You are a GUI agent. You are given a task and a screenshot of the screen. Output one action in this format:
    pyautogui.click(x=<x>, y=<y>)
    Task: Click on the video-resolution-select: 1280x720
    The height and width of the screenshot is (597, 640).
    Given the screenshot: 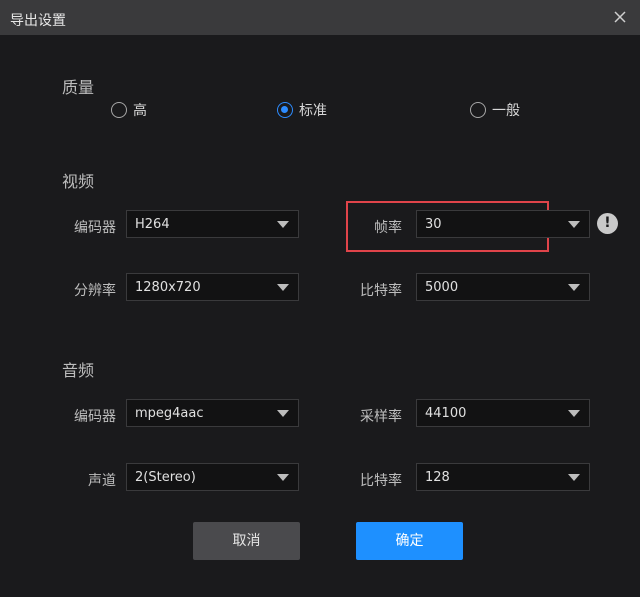 What is the action you would take?
    pyautogui.click(x=212, y=287)
    